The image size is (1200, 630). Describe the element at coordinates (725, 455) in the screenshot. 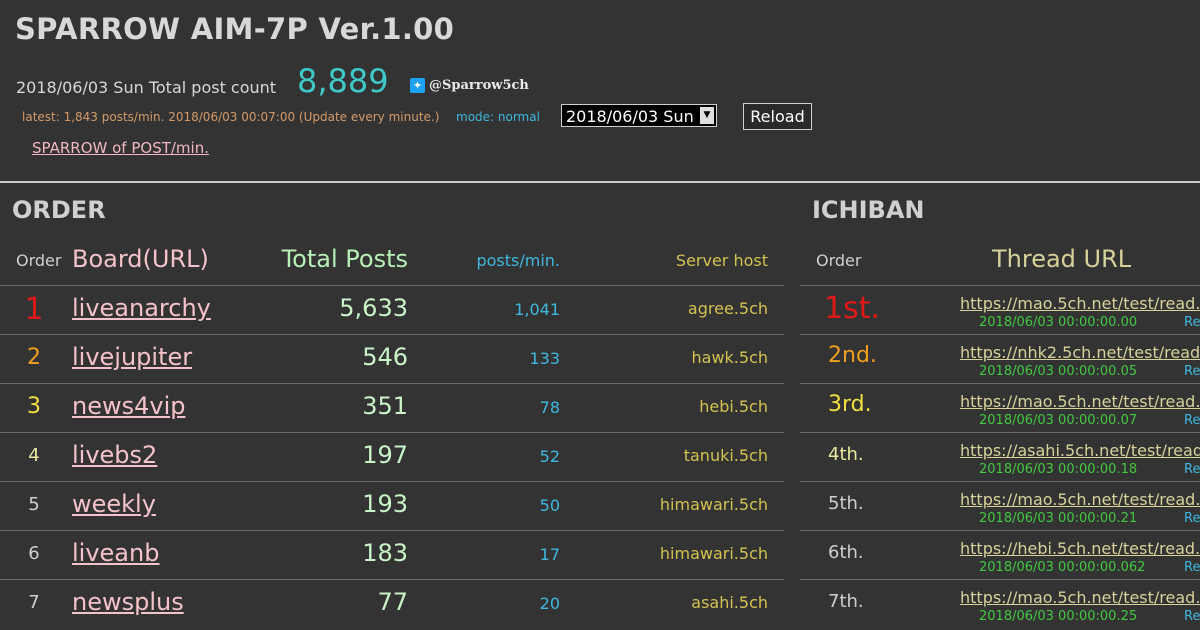

I see `server-host: tanuki.5ch` at that location.